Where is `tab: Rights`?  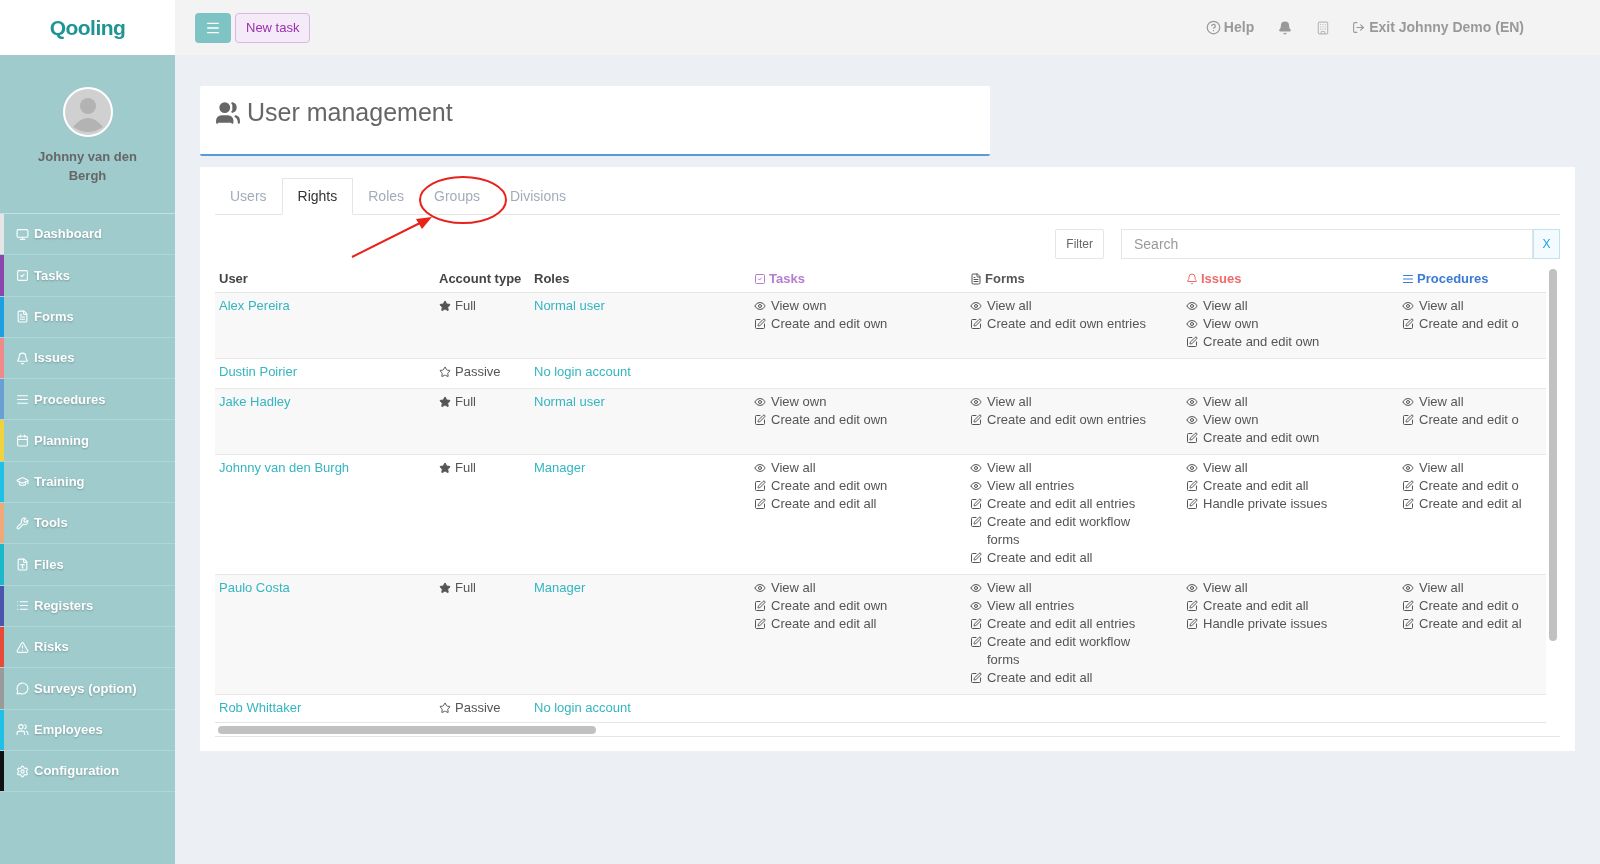
tab: Rights is located at coordinates (317, 196).